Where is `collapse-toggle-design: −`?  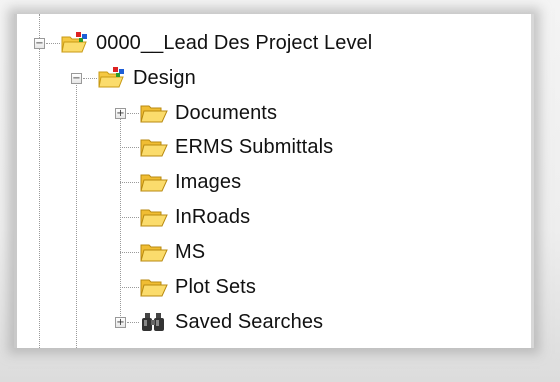 collapse-toggle-design: − is located at coordinates (76, 78).